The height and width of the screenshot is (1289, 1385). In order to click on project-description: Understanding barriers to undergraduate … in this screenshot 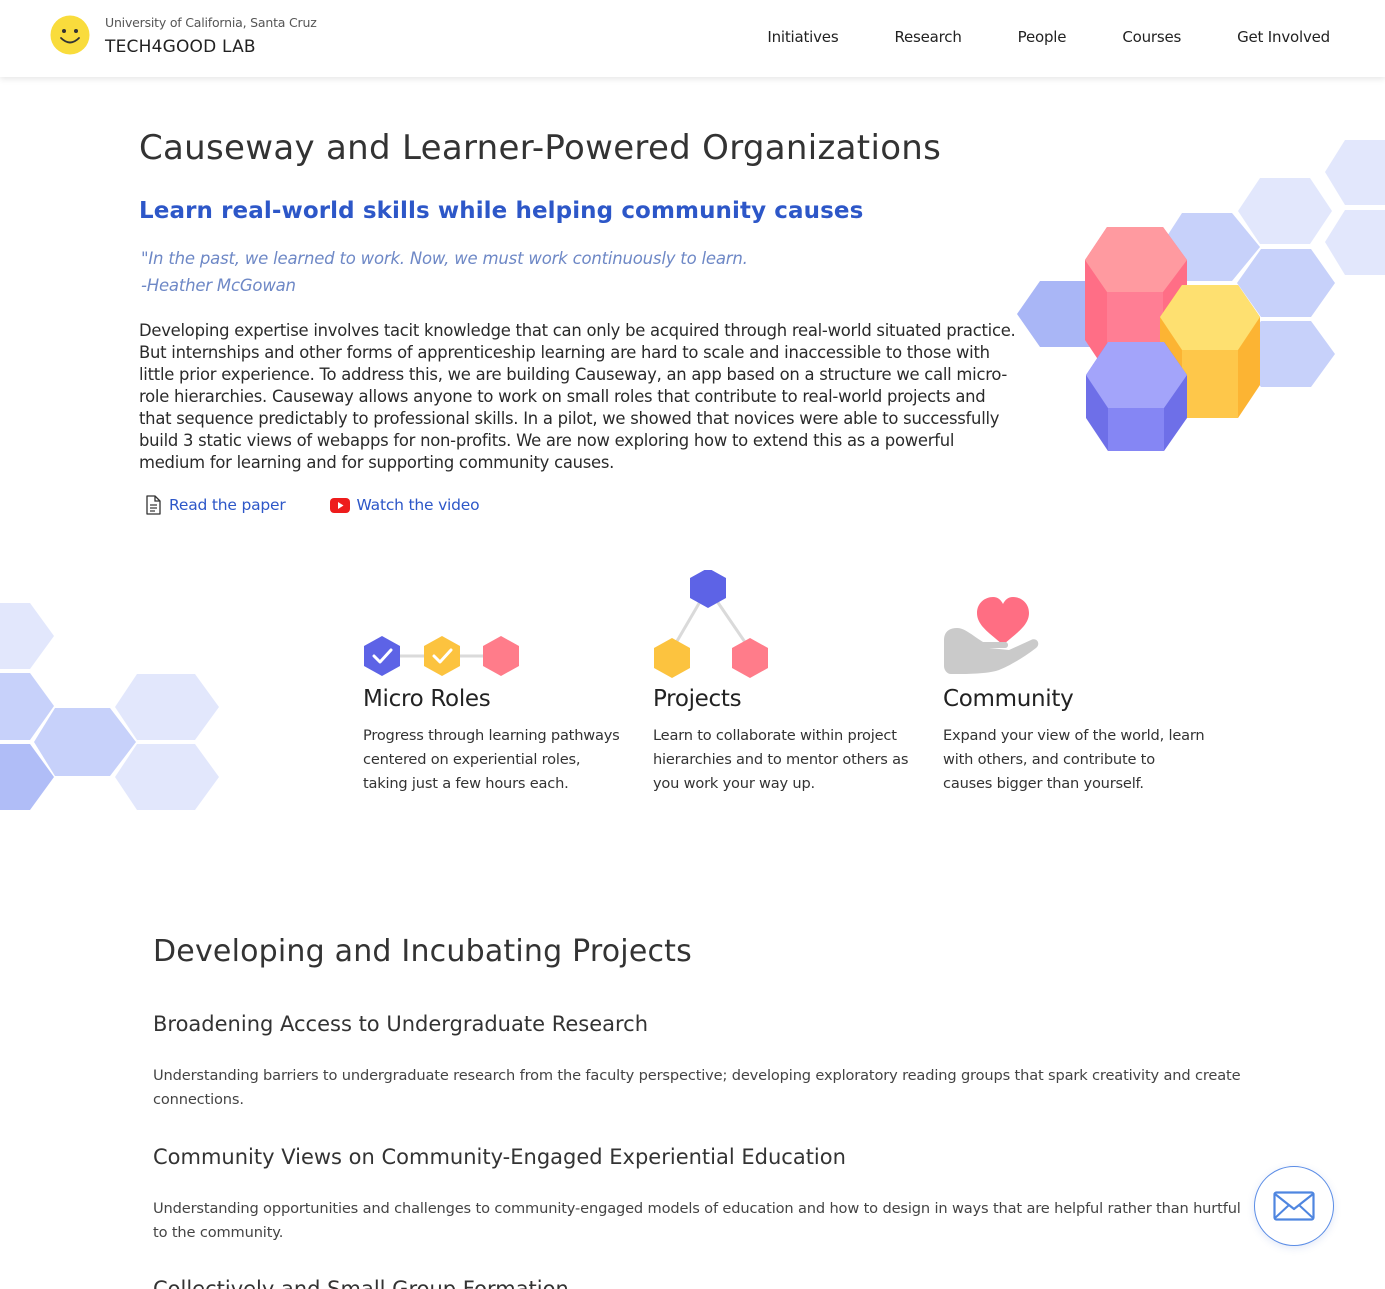, I will do `click(697, 1087)`.